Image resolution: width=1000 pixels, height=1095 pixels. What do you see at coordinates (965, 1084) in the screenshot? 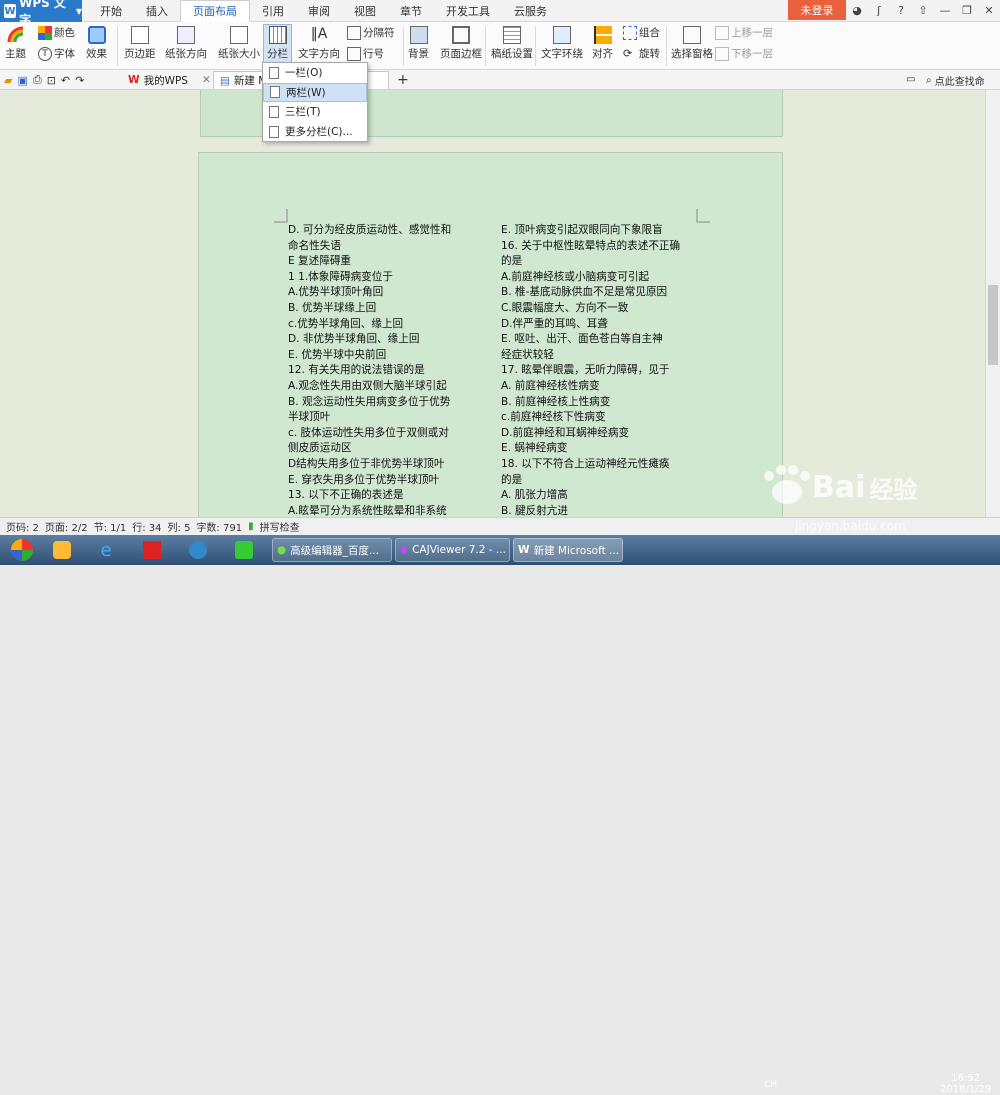
I see `system-clock: 16:52 2018/1/29` at bounding box center [965, 1084].